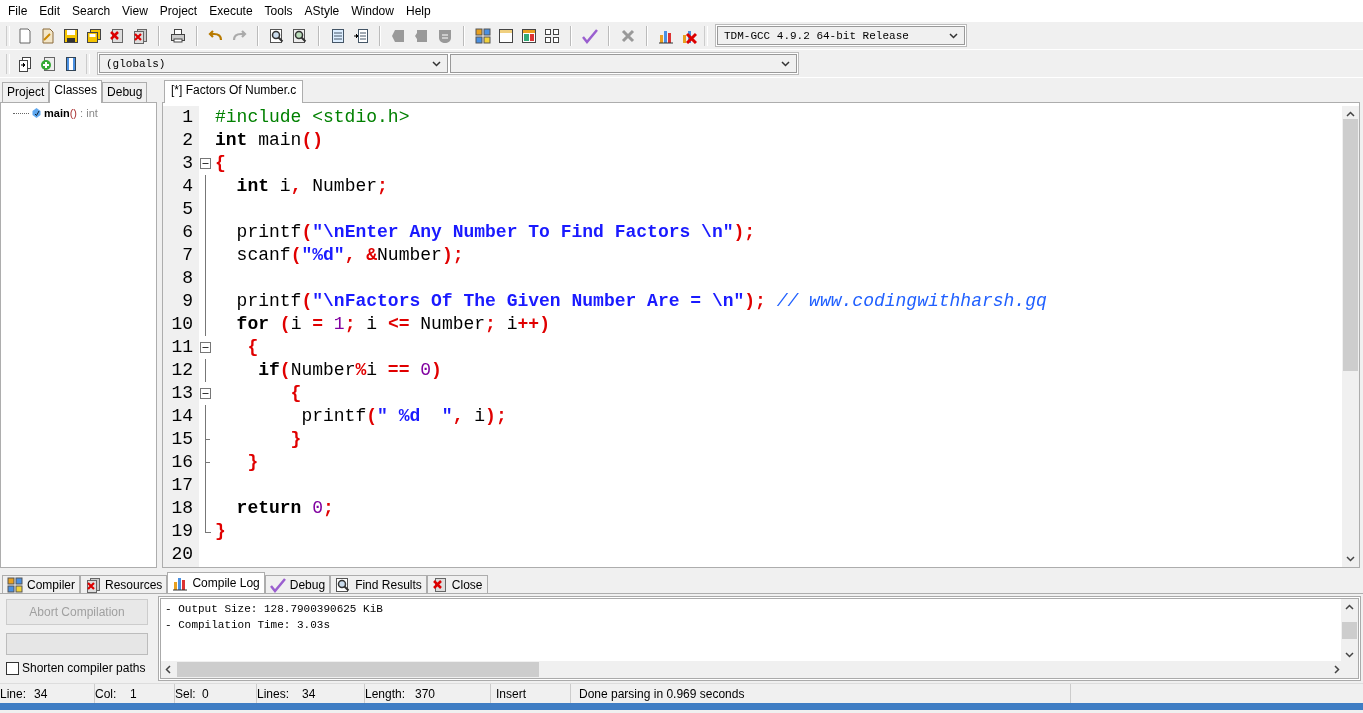 The image size is (1363, 713). What do you see at coordinates (182, 393) in the screenshot?
I see `line-number: 13` at bounding box center [182, 393].